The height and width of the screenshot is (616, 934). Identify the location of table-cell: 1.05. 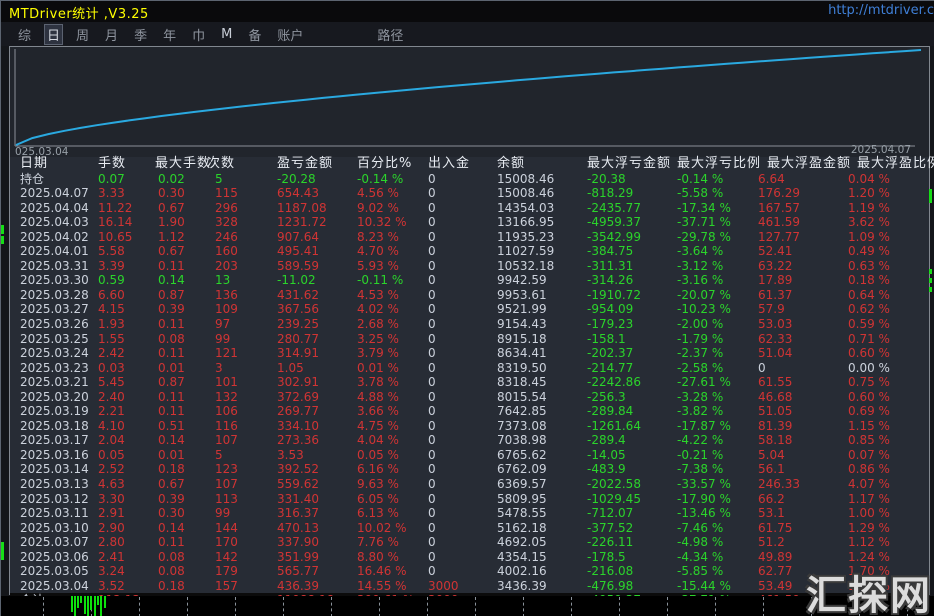
(290, 367).